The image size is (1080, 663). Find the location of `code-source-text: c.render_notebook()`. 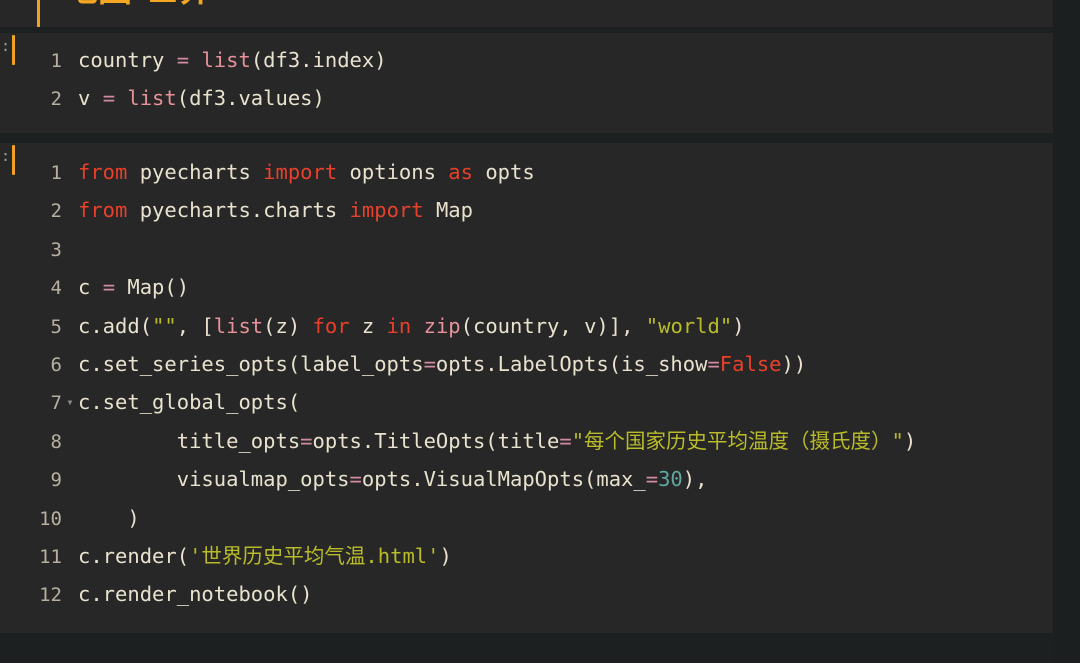

code-source-text: c.render_notebook() is located at coordinates (195, 594).